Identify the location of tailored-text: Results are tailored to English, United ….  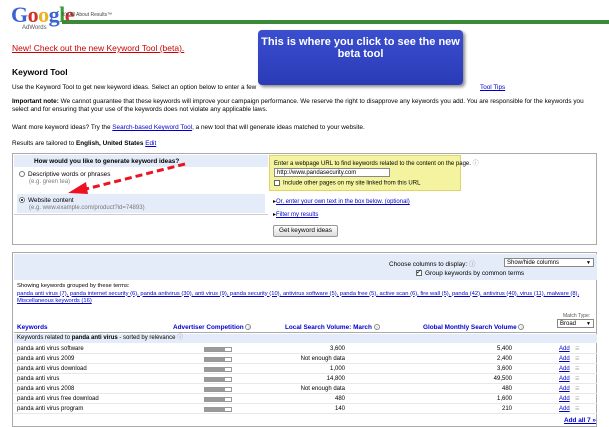
(84, 143).